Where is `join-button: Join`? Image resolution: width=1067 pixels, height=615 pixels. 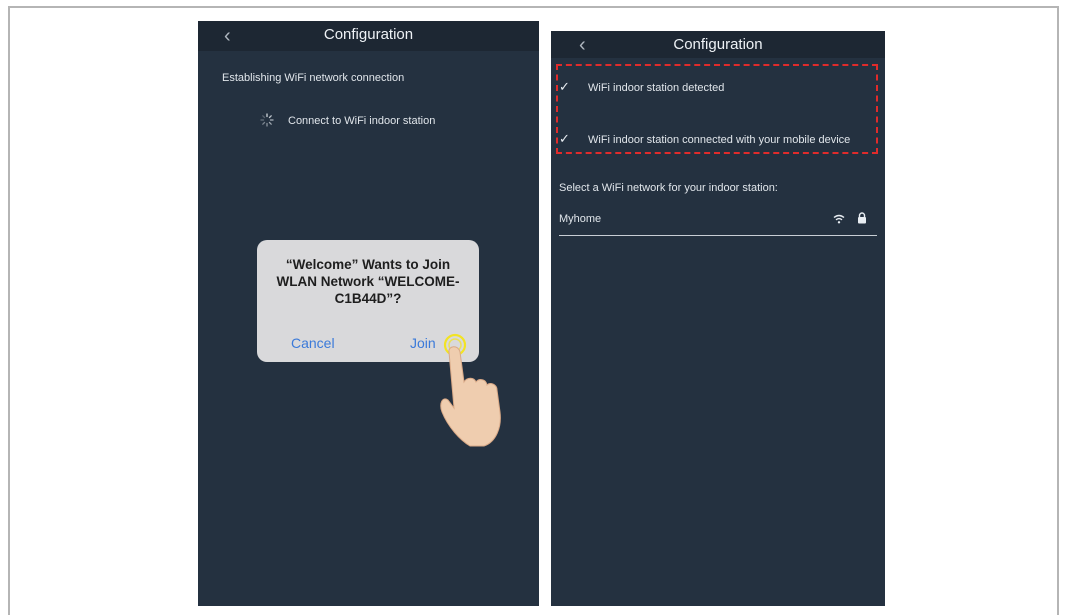 join-button: Join is located at coordinates (423, 343).